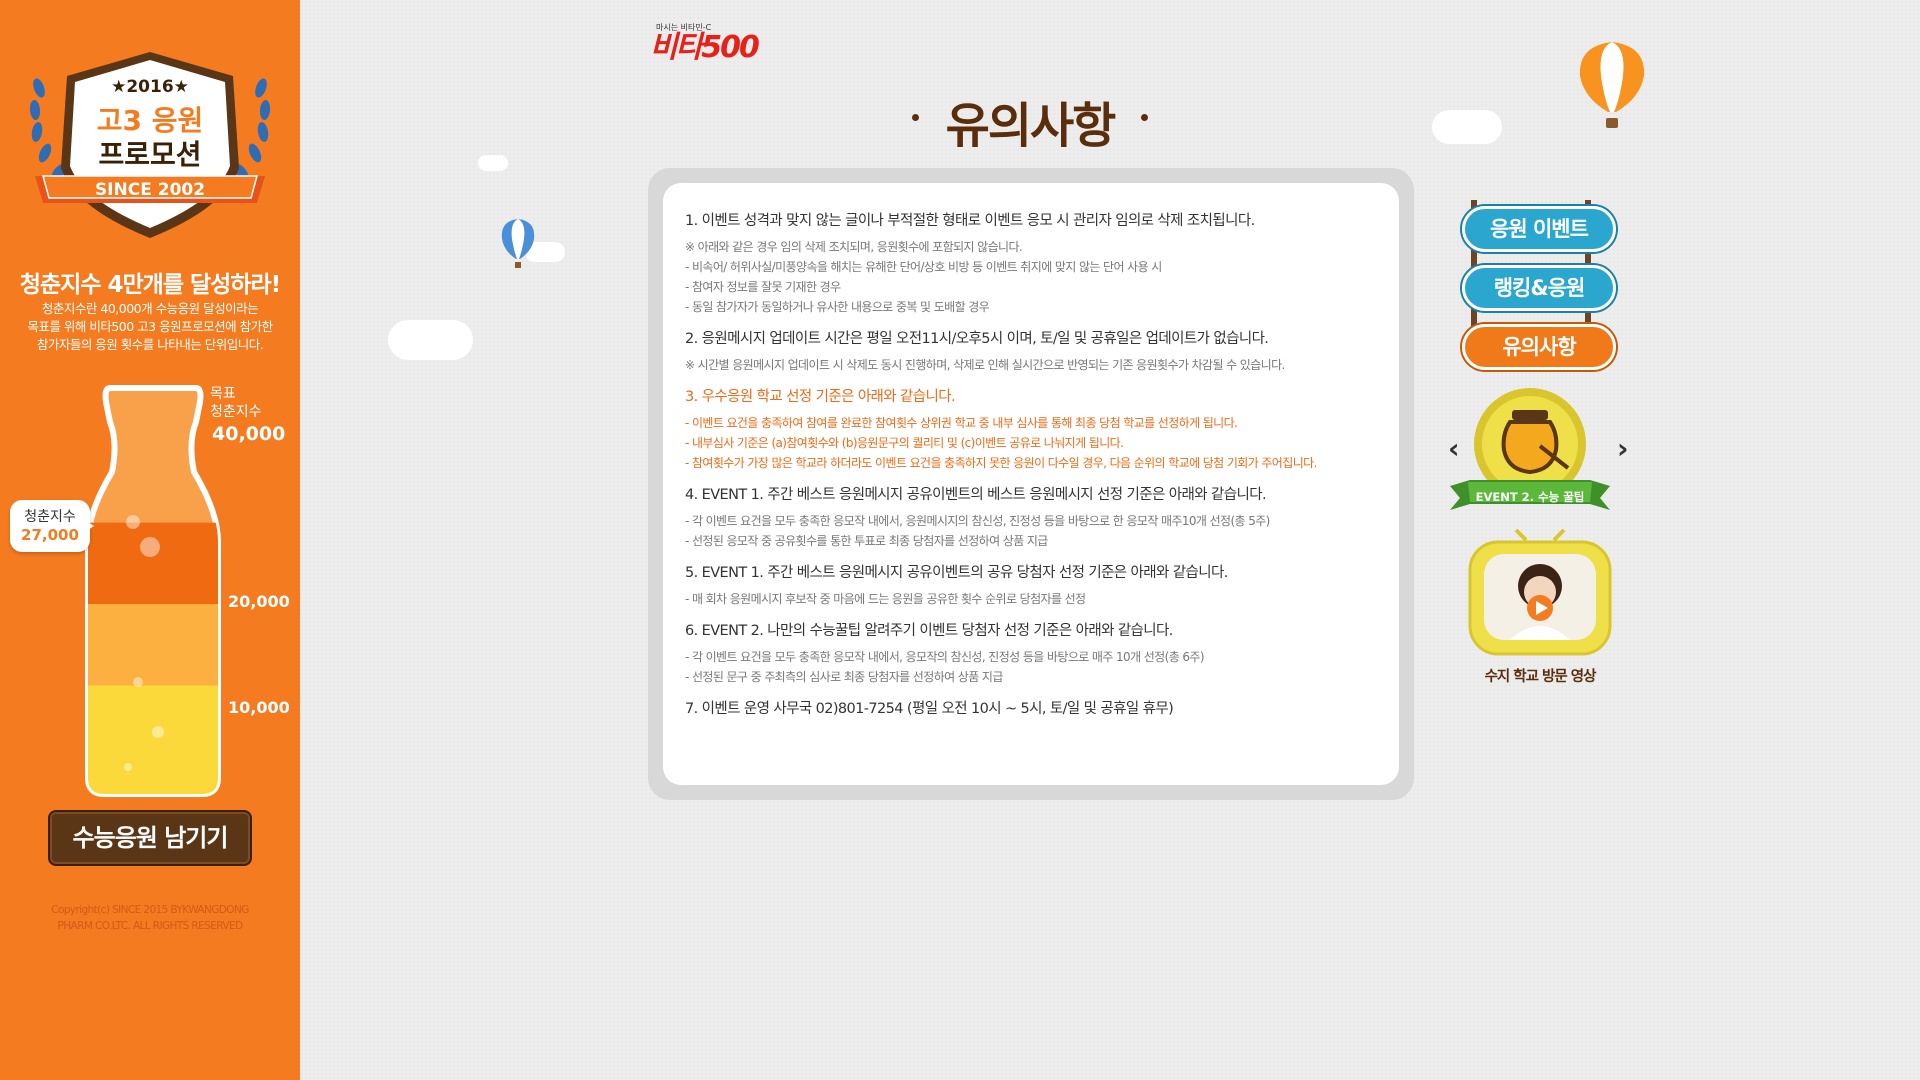 This screenshot has width=1920, height=1080. I want to click on tick-10000: 10,000, so click(259, 707).